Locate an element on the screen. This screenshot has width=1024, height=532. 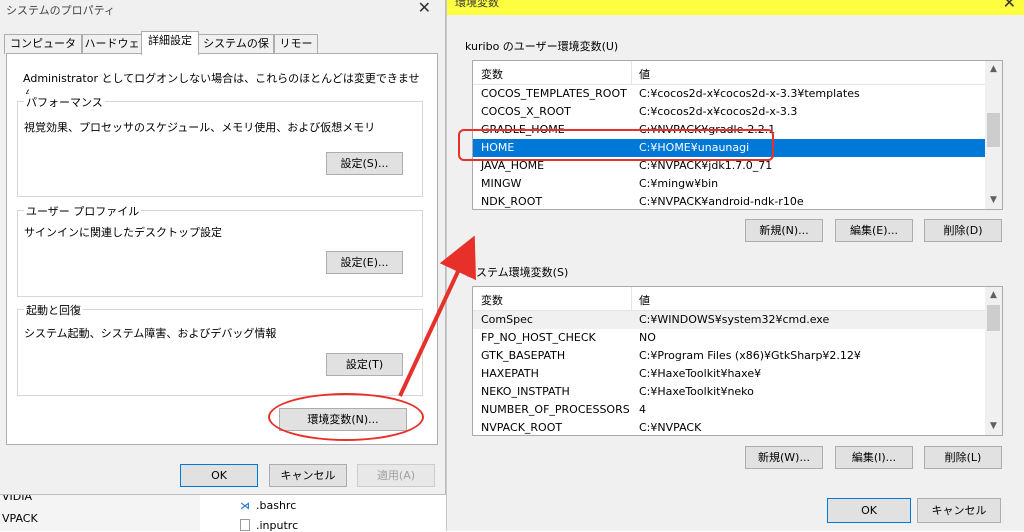
tab-advanced: 詳細設定 is located at coordinates (170, 43).